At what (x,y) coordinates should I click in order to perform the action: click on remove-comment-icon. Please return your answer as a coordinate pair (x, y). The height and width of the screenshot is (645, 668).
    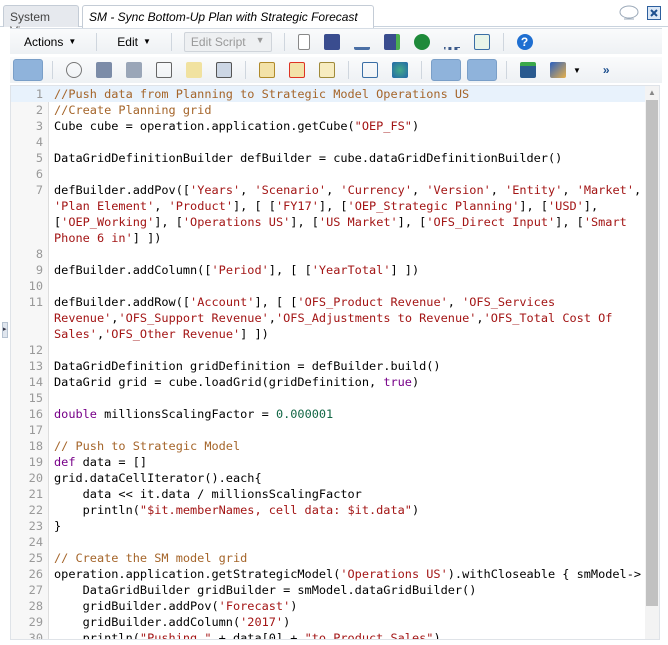
    Looking at the image, I should click on (297, 70).